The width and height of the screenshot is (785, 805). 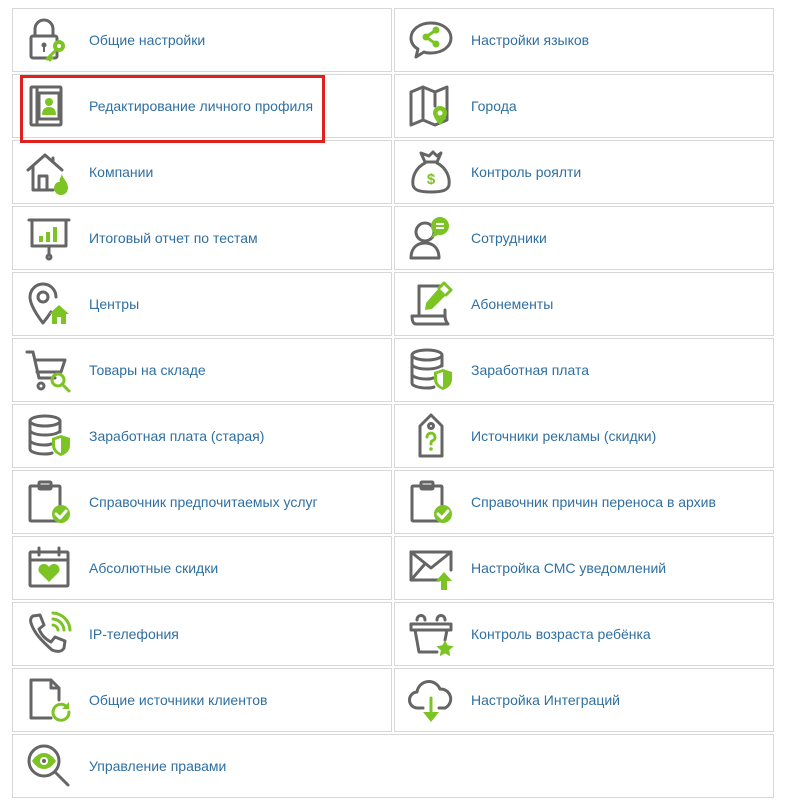 I want to click on tile-child-age-control: Контроль возраста ребёнка, so click(x=584, y=634).